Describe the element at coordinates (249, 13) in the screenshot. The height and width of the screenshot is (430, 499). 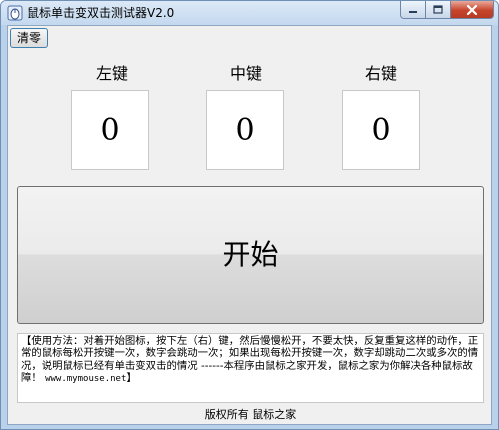
I see `title-bar: 鼠标单击变双击测试器V2.0` at that location.